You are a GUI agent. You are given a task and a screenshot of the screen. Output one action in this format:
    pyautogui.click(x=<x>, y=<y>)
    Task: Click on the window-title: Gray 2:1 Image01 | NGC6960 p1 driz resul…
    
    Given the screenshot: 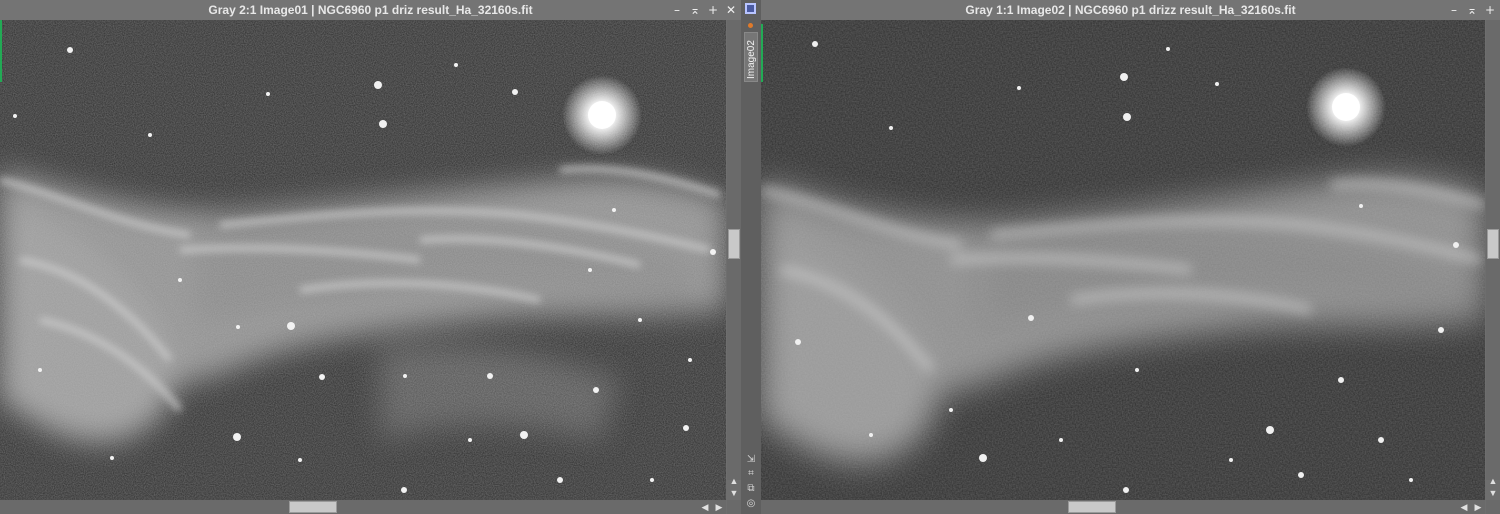 What is the action you would take?
    pyautogui.click(x=370, y=10)
    